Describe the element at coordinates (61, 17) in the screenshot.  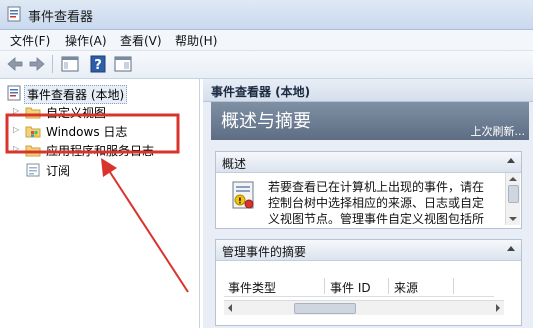
I see `window-title: 事件查看器` at that location.